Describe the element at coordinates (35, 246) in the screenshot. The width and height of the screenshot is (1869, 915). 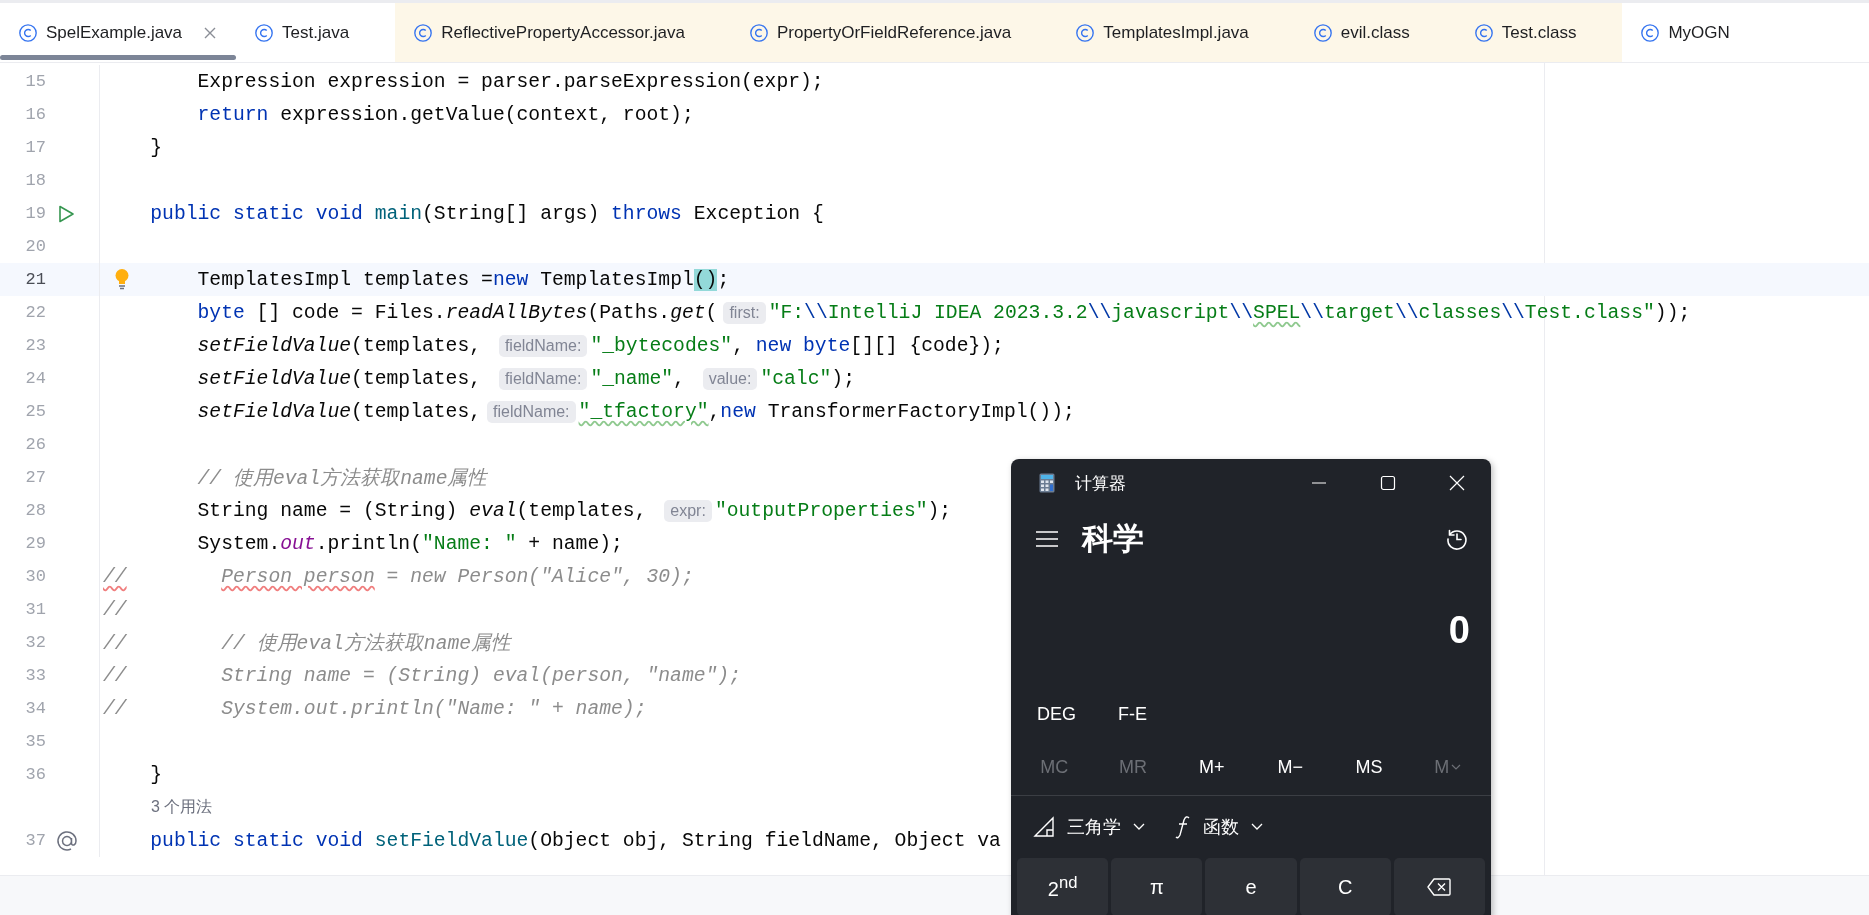
I see `line-number: 20` at that location.